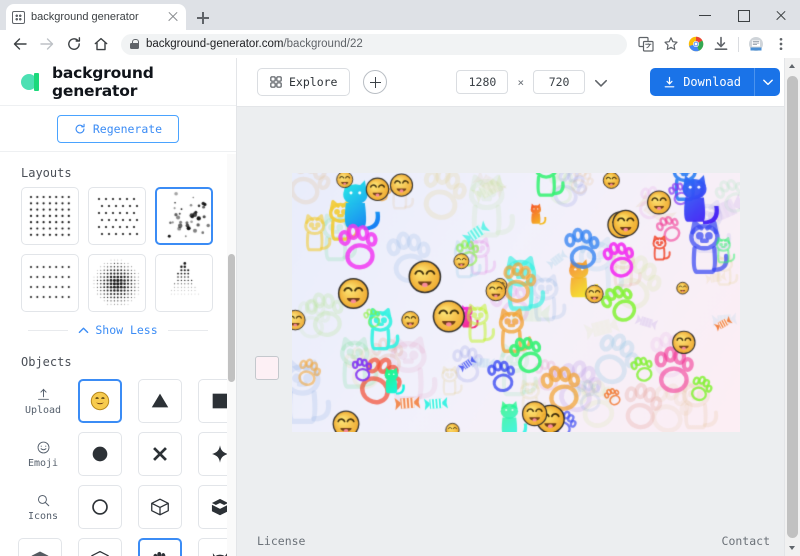 The height and width of the screenshot is (556, 800). I want to click on translate-icon, so click(646, 44).